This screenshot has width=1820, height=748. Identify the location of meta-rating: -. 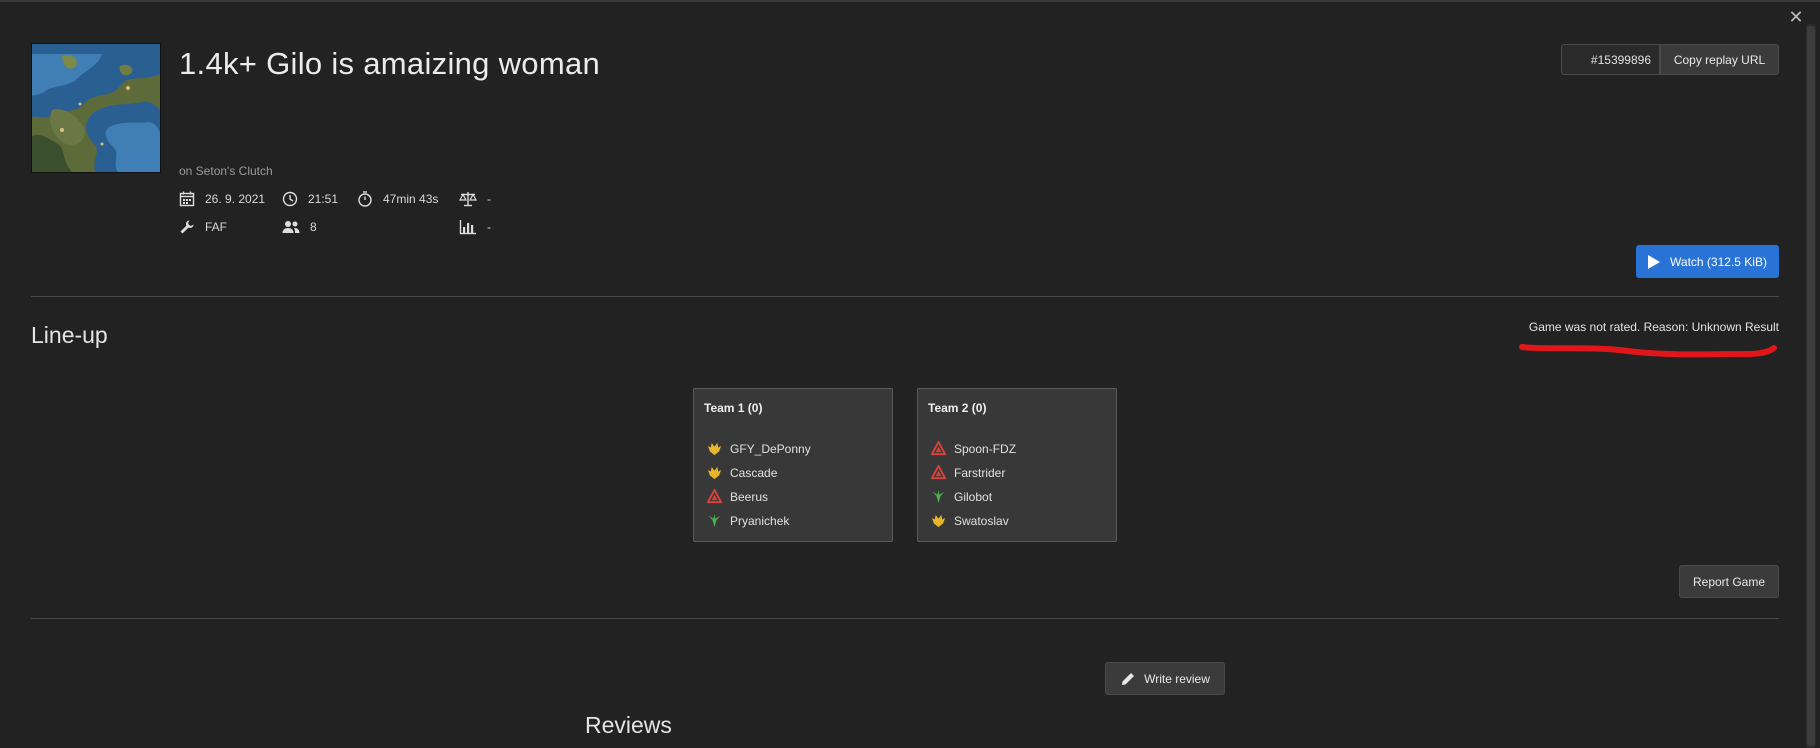
(475, 227).